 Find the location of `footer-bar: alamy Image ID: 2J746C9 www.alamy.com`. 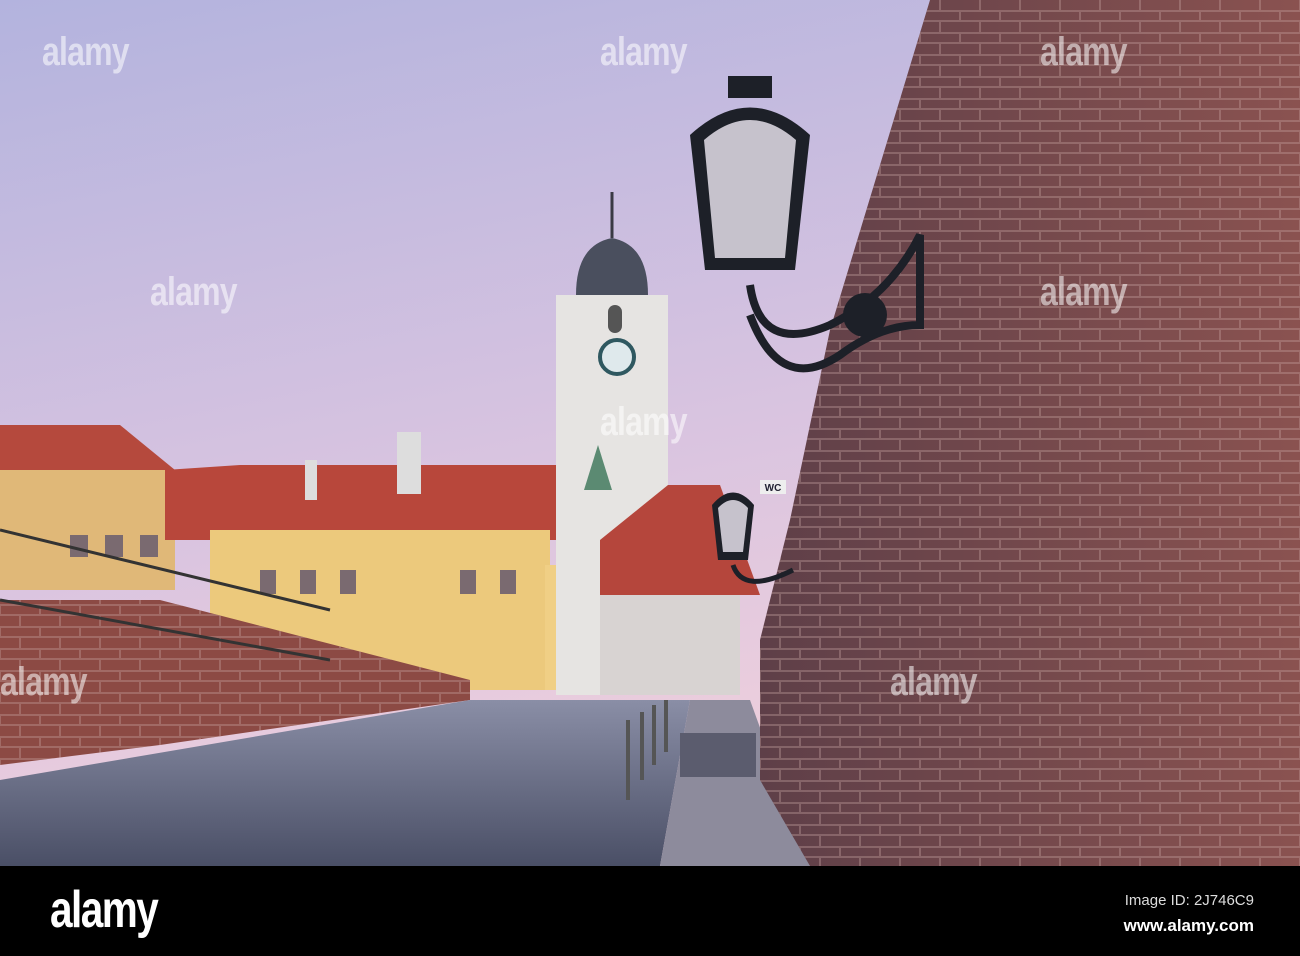

footer-bar: alamy Image ID: 2J746C9 www.alamy.com is located at coordinates (650, 911).